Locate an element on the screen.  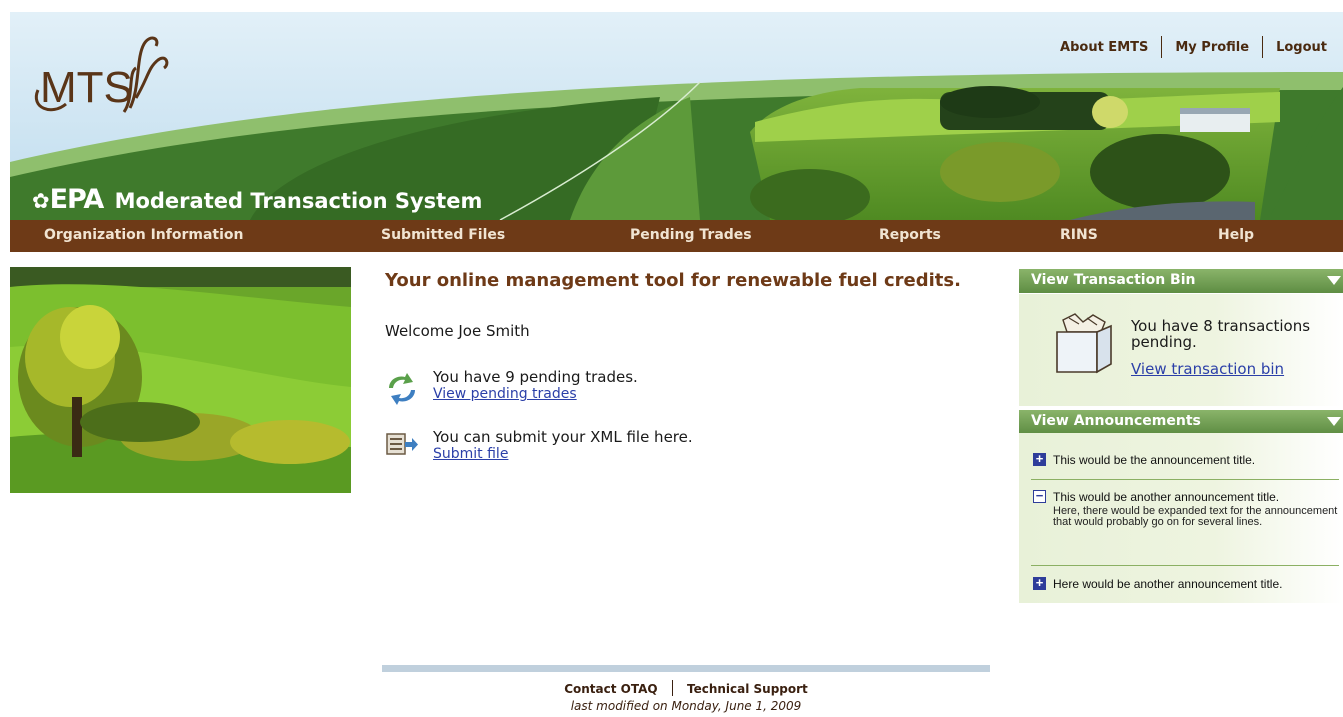
about-emts-link: About EMTS is located at coordinates (1104, 47).